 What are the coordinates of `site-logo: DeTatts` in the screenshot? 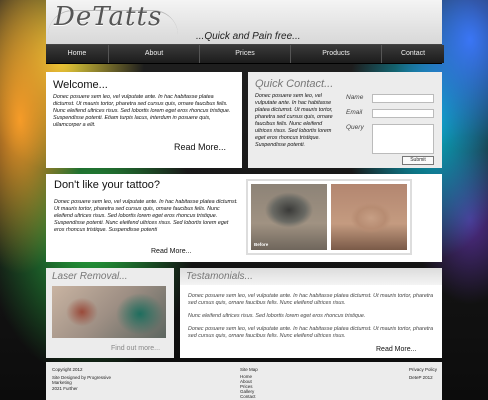 It's located at (108, 17).